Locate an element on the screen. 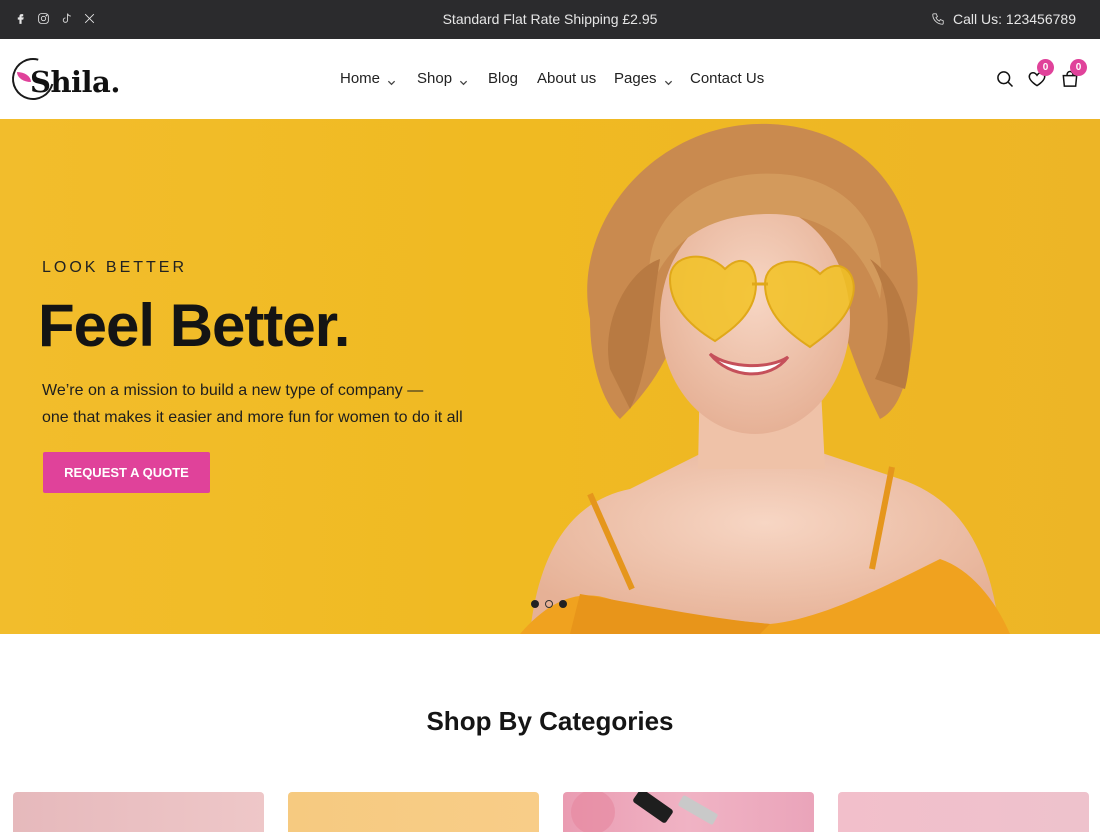 This screenshot has width=1100, height=832. wishlist-button: 0 is located at coordinates (1040, 74).